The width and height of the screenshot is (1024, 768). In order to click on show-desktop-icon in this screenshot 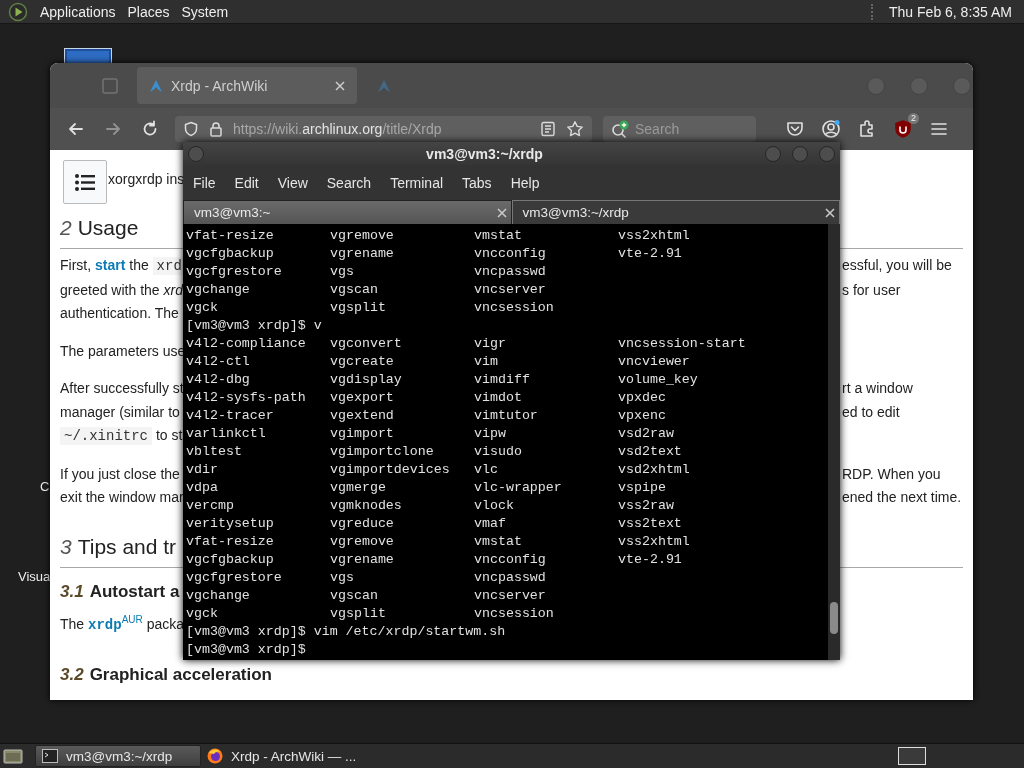, I will do `click(13, 756)`.